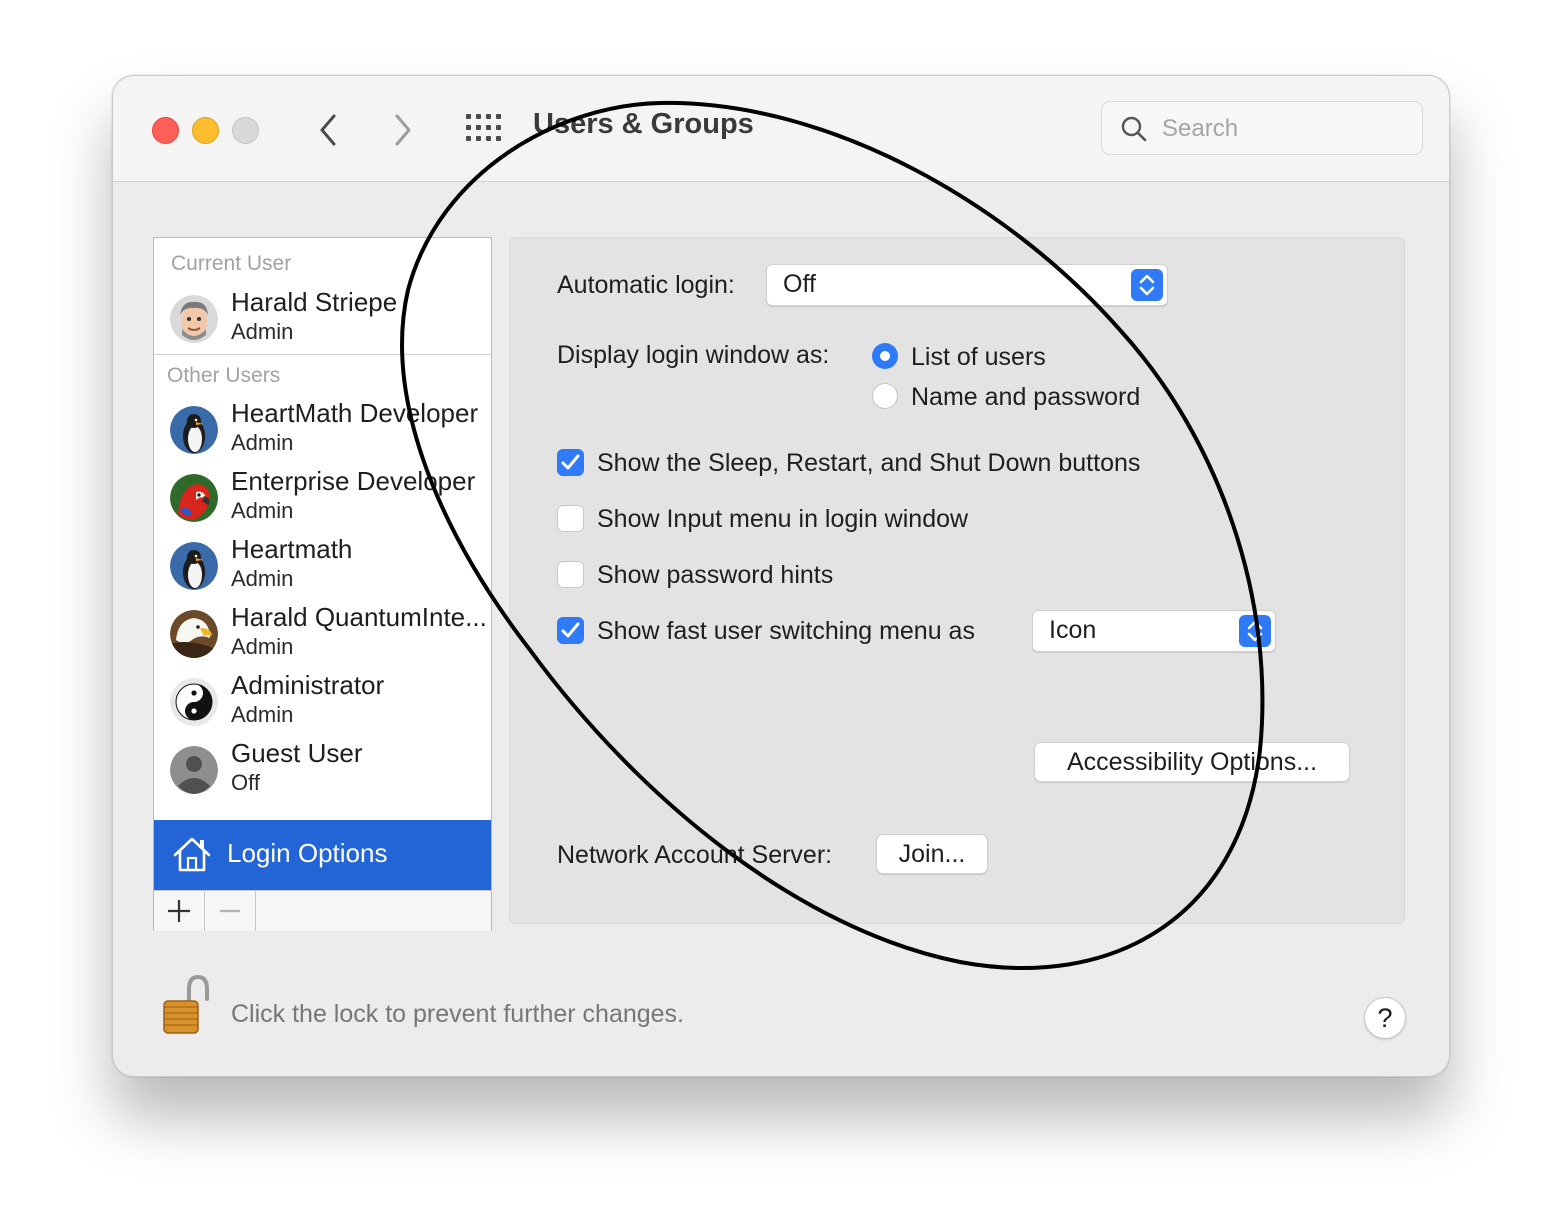 The image size is (1560, 1224). What do you see at coordinates (643, 124) in the screenshot?
I see `window-title: Users & Groups` at bounding box center [643, 124].